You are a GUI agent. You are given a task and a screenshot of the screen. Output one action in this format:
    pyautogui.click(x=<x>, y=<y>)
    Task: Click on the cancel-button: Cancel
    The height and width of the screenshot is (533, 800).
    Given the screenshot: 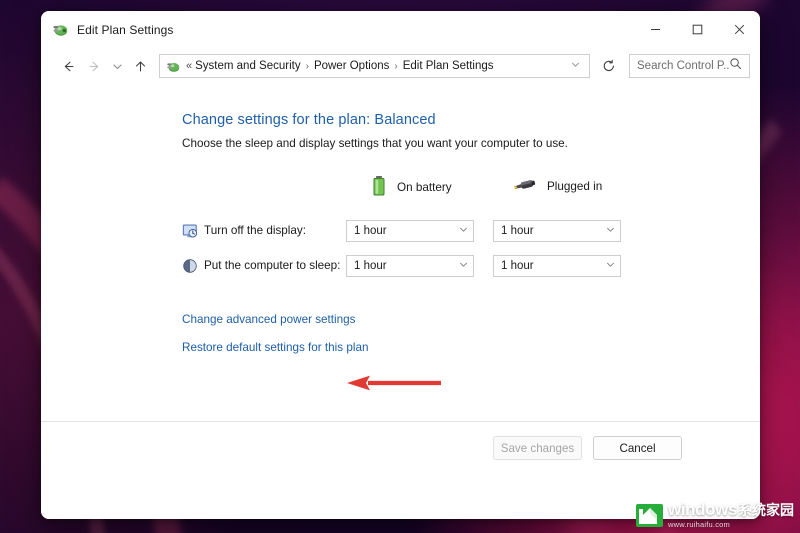 What is the action you would take?
    pyautogui.click(x=637, y=448)
    